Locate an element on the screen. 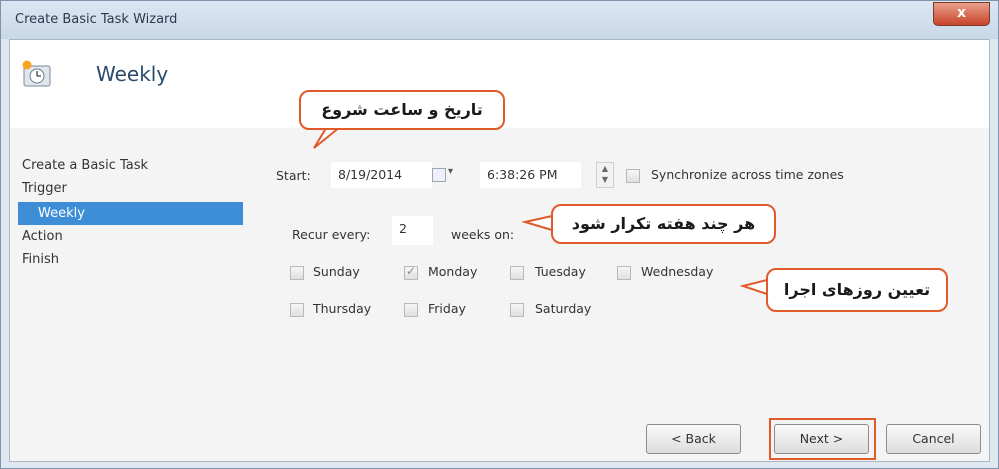 Image resolution: width=999 pixels, height=469 pixels. recur-every-label: Recur every: is located at coordinates (331, 234).